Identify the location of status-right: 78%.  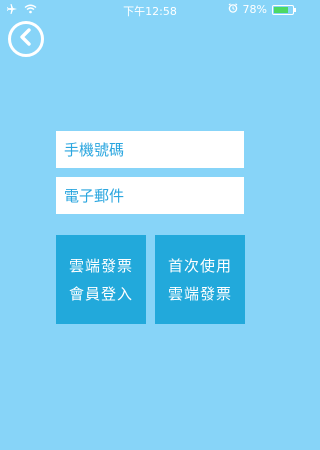
(262, 9).